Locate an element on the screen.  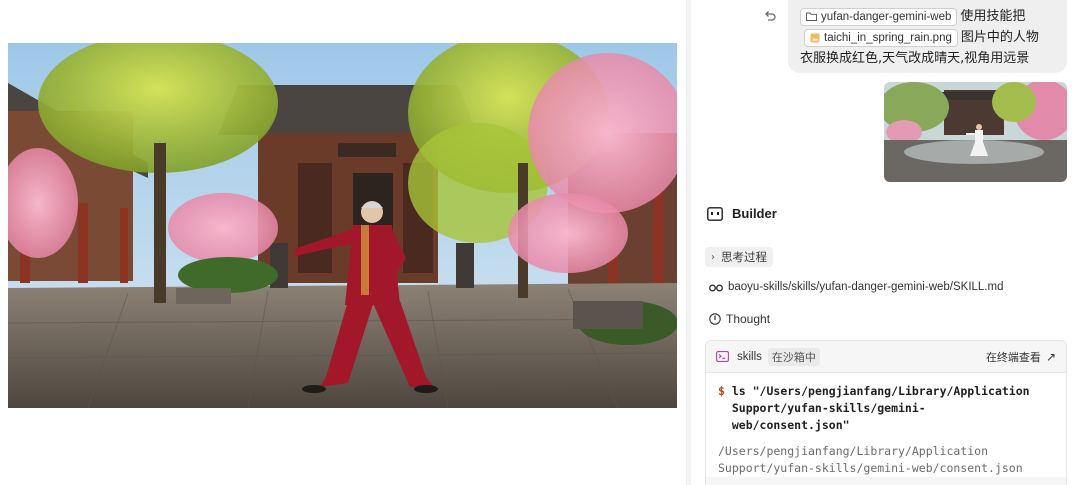
message-text-2: 图片中的人物 is located at coordinates (999, 37).